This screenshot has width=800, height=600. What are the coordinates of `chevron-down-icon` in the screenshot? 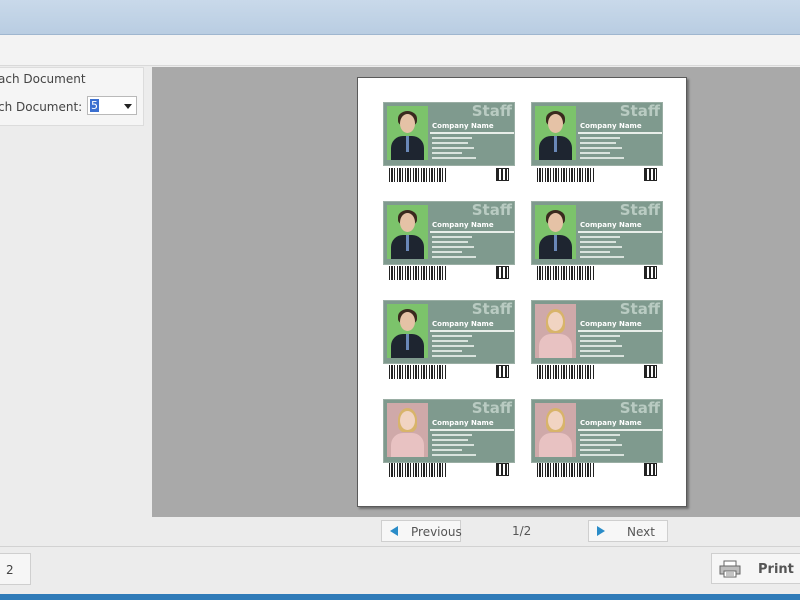 It's located at (128, 106).